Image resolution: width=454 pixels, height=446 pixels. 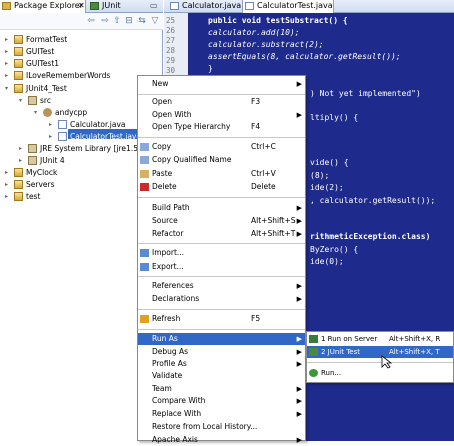 What do you see at coordinates (221, 339) in the screenshot?
I see `menu-item-run-as: Run As ▶` at bounding box center [221, 339].